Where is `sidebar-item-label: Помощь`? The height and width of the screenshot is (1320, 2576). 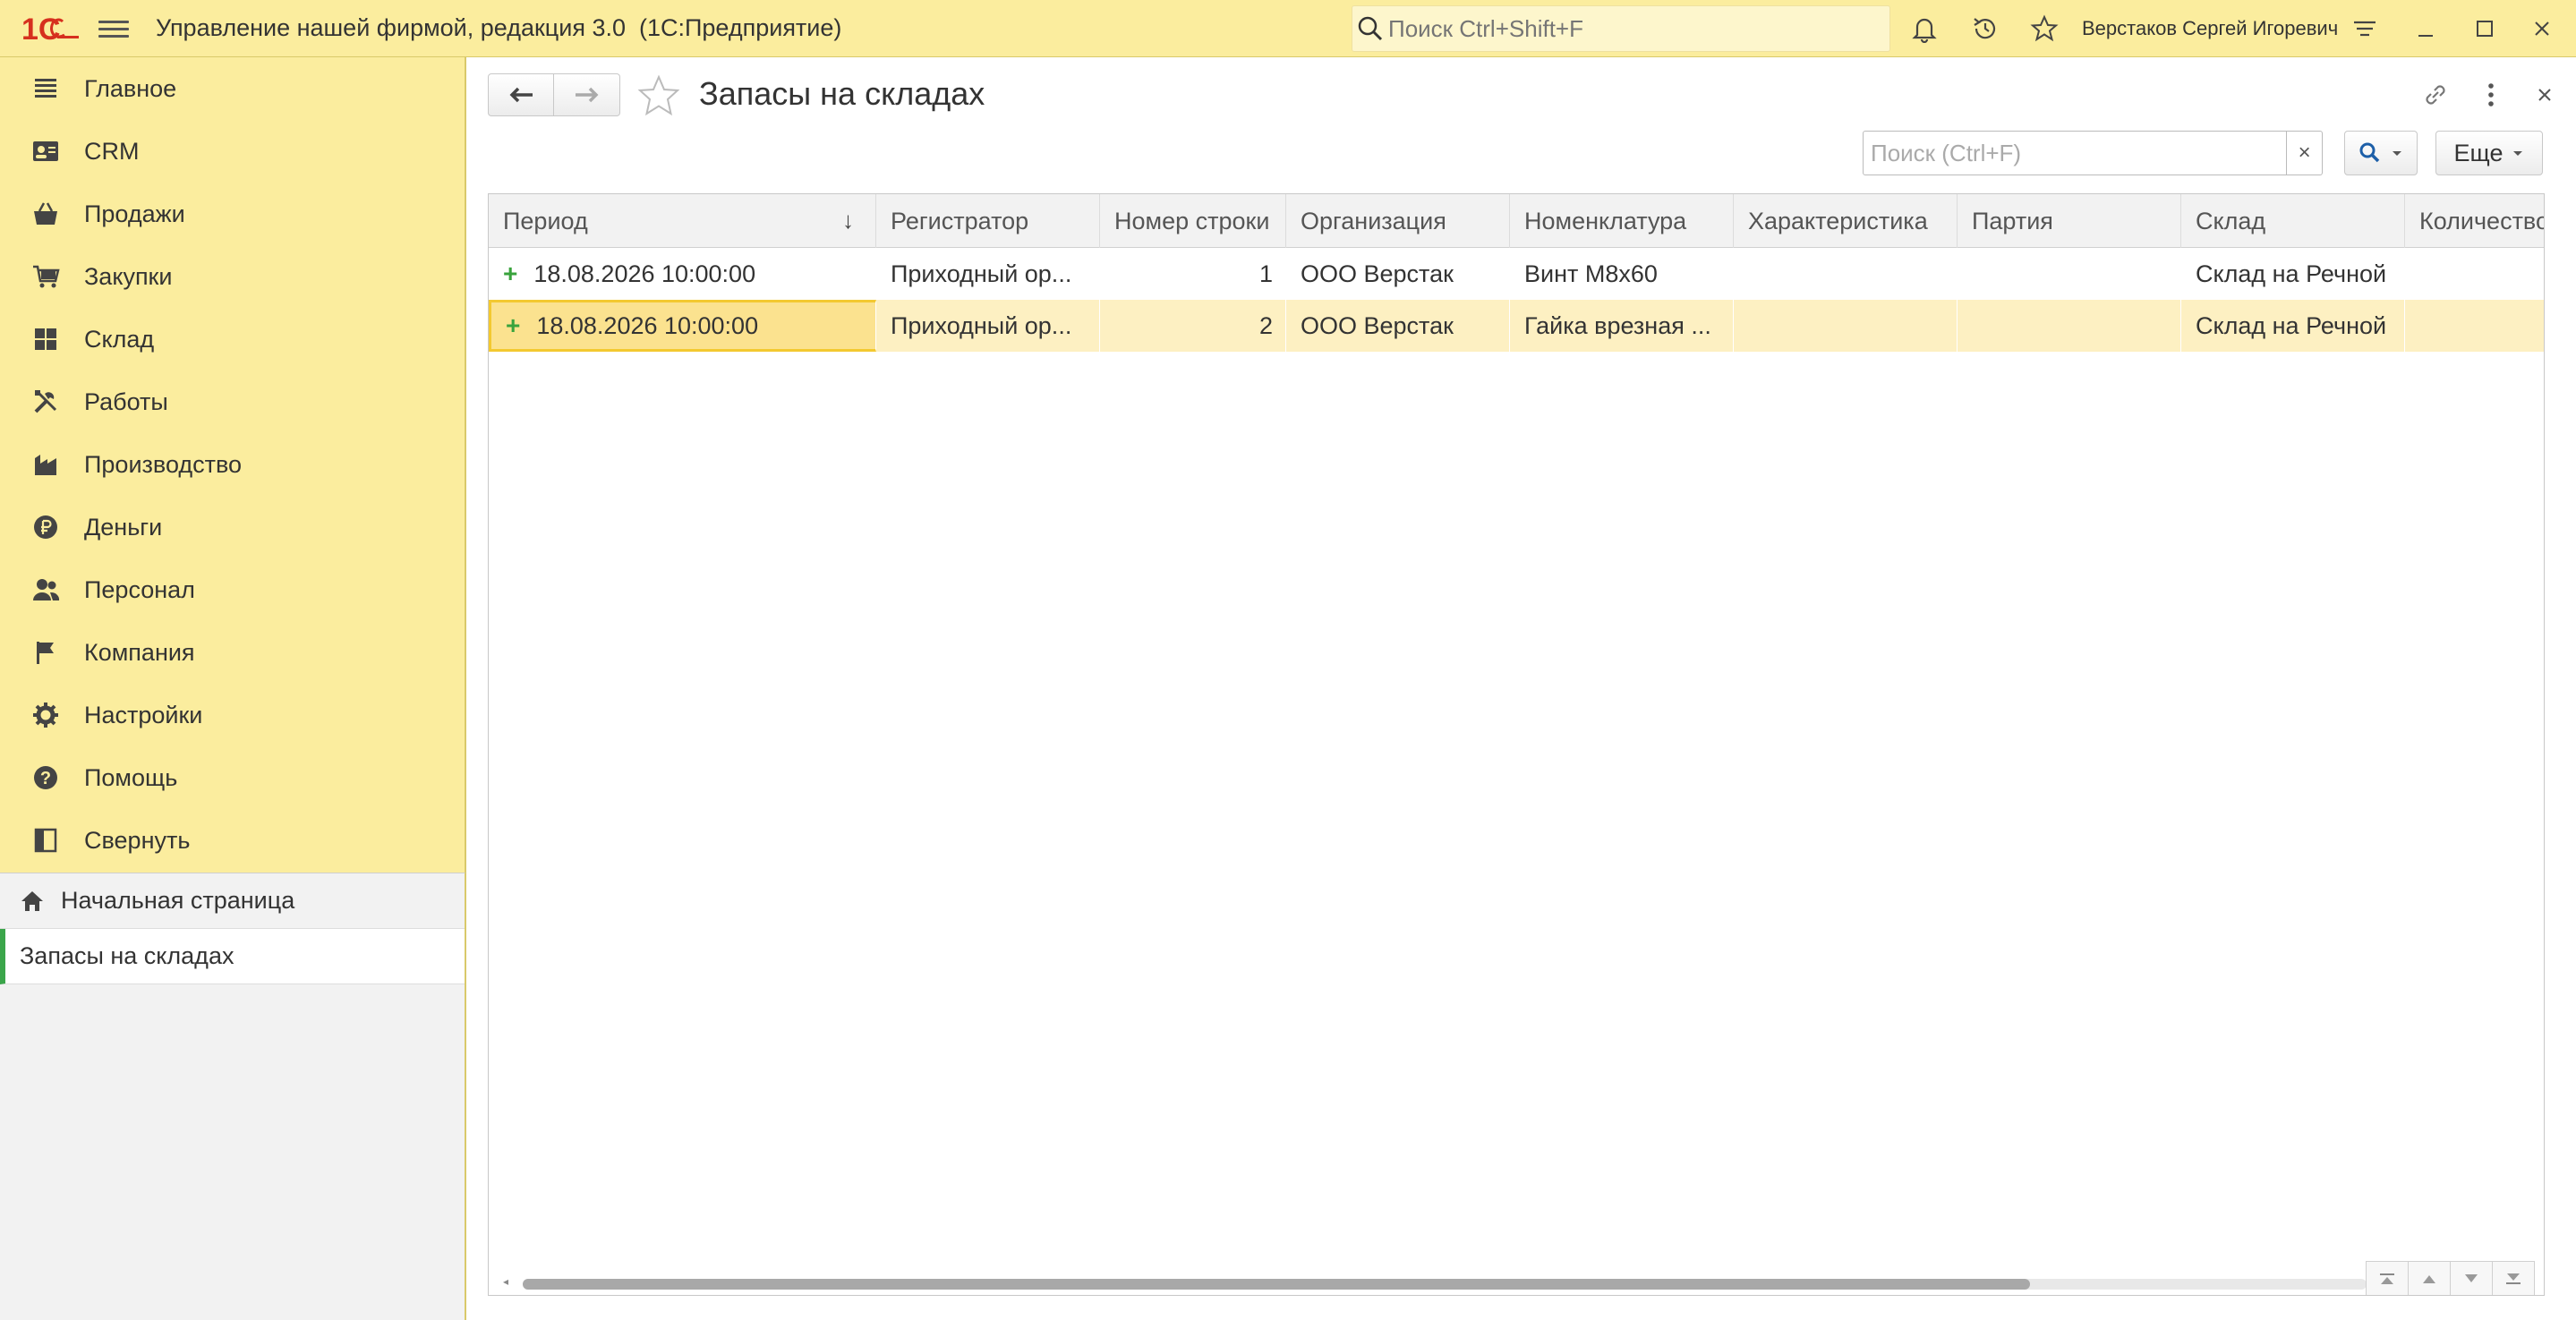 sidebar-item-label: Помощь is located at coordinates (131, 777).